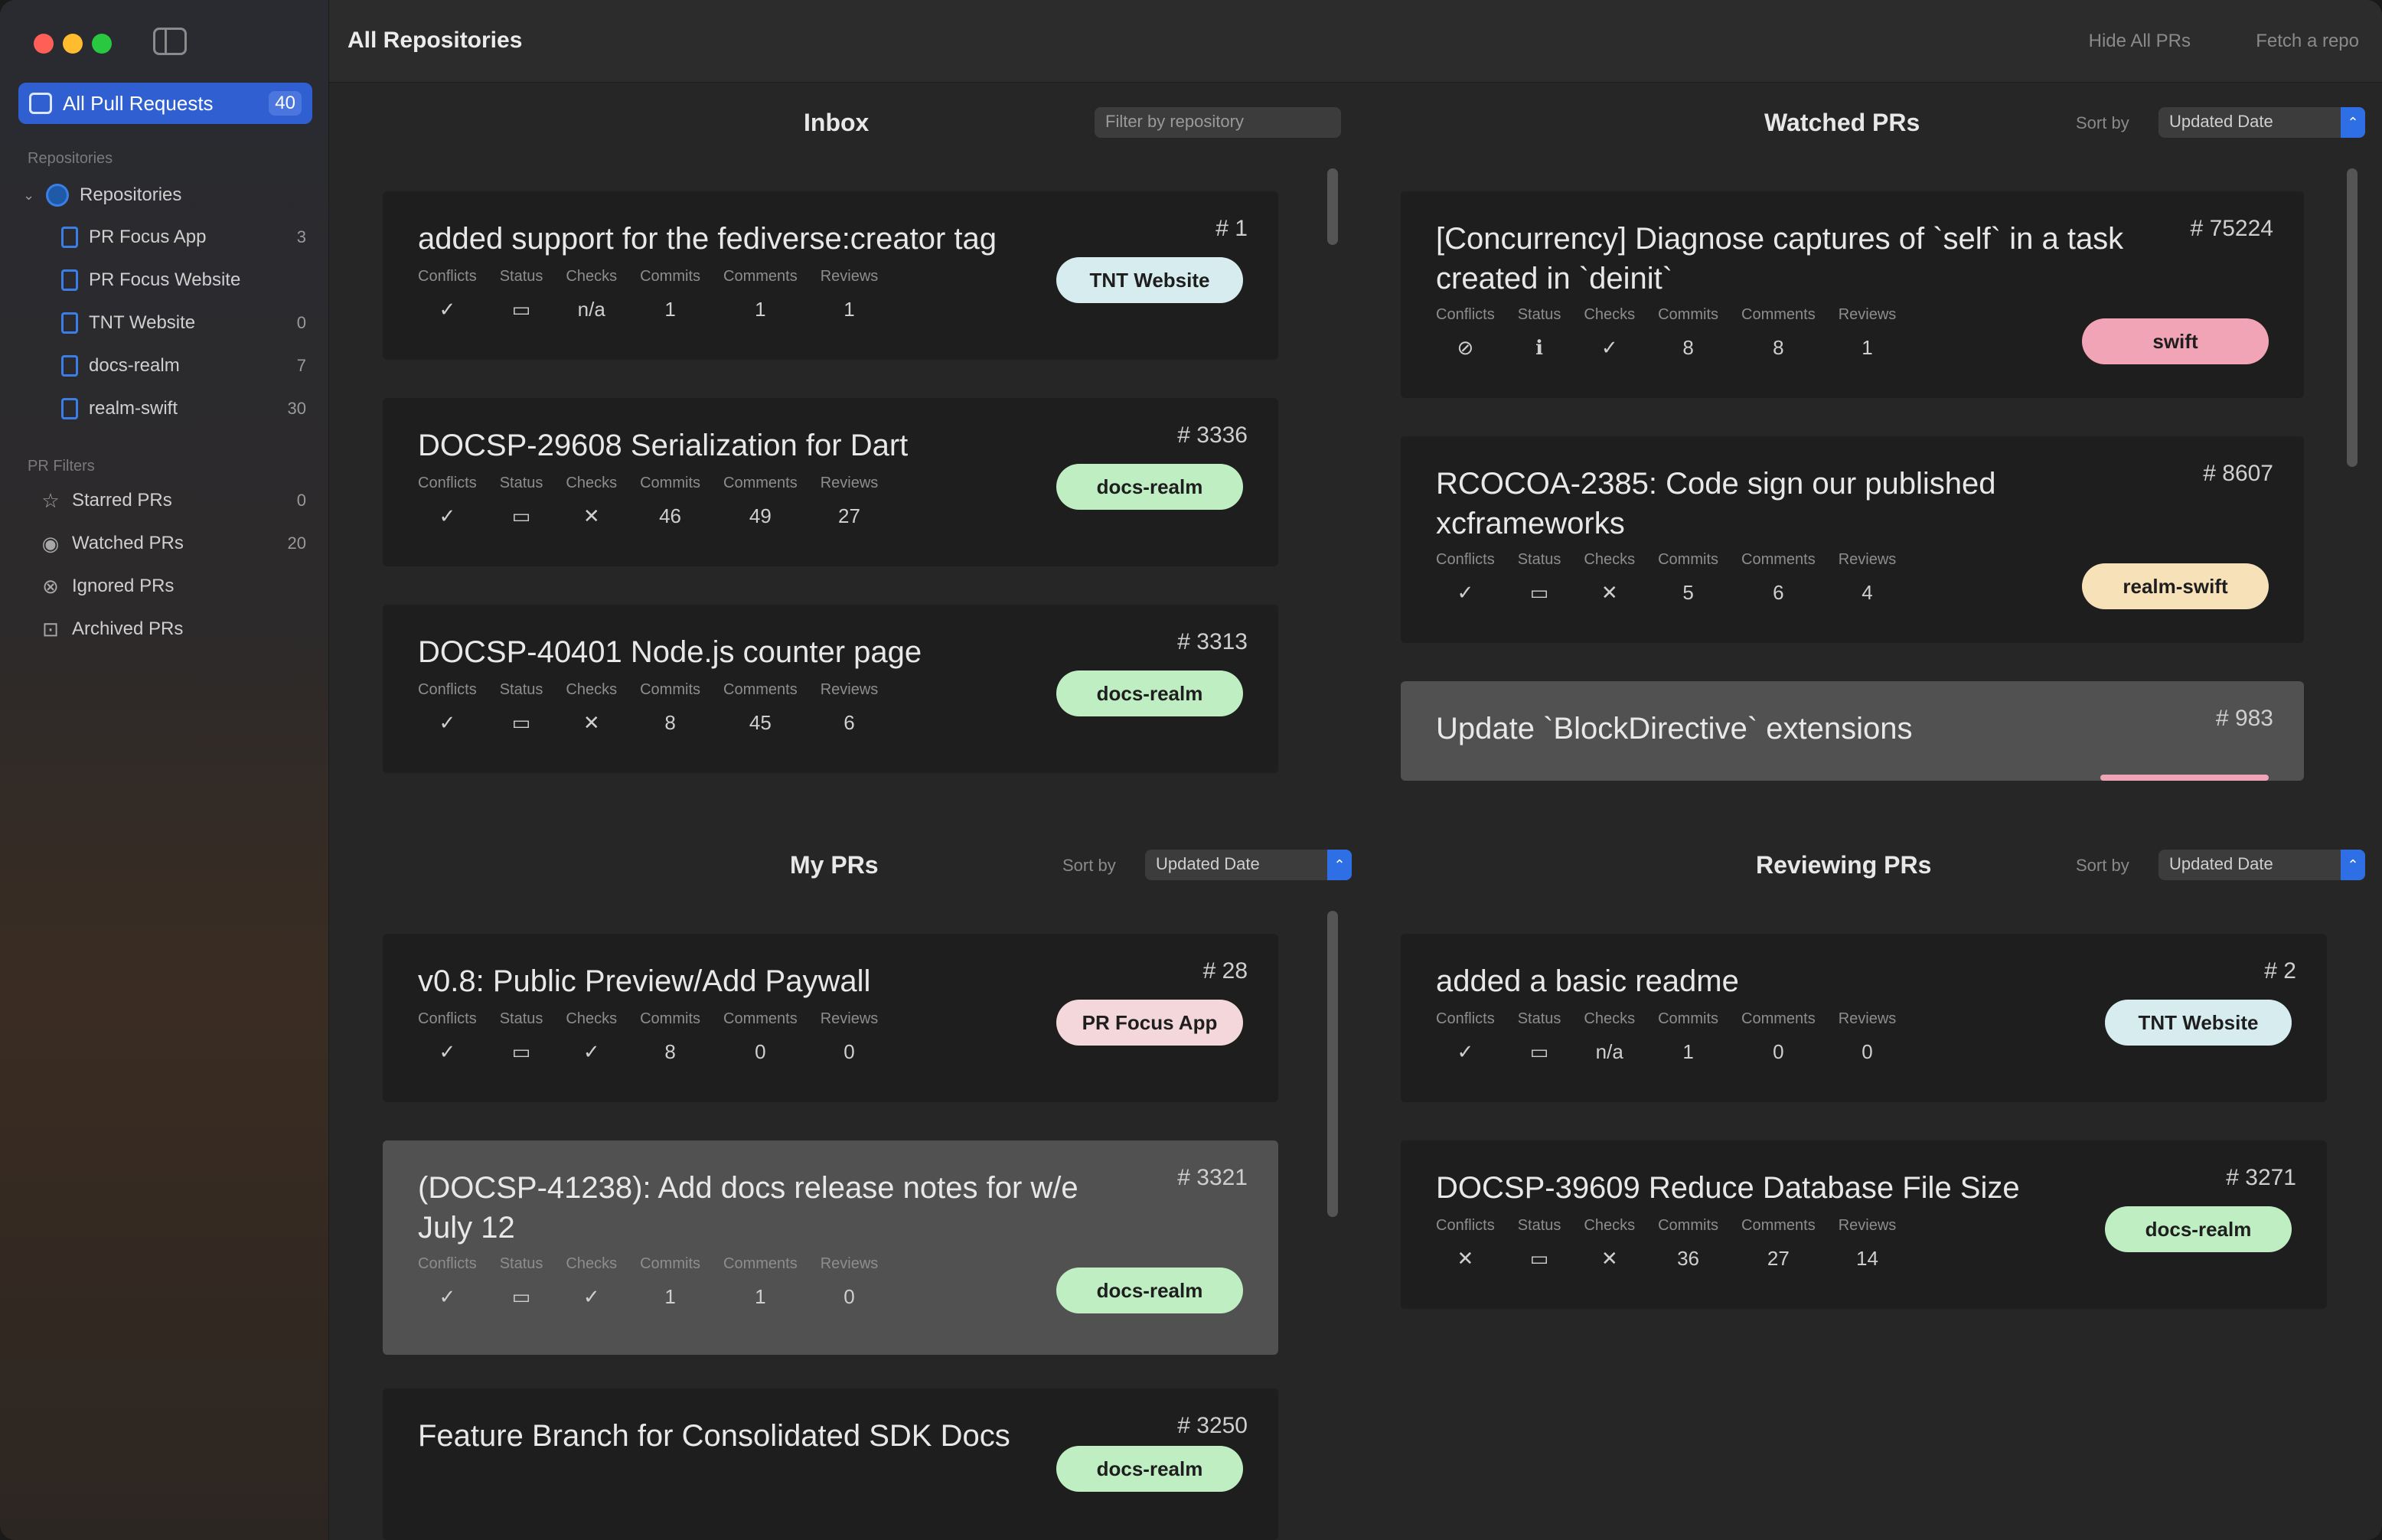 Image resolution: width=2382 pixels, height=1540 pixels. What do you see at coordinates (183, 409) in the screenshot?
I see `sidebar-item-repo: realm-swift 30` at bounding box center [183, 409].